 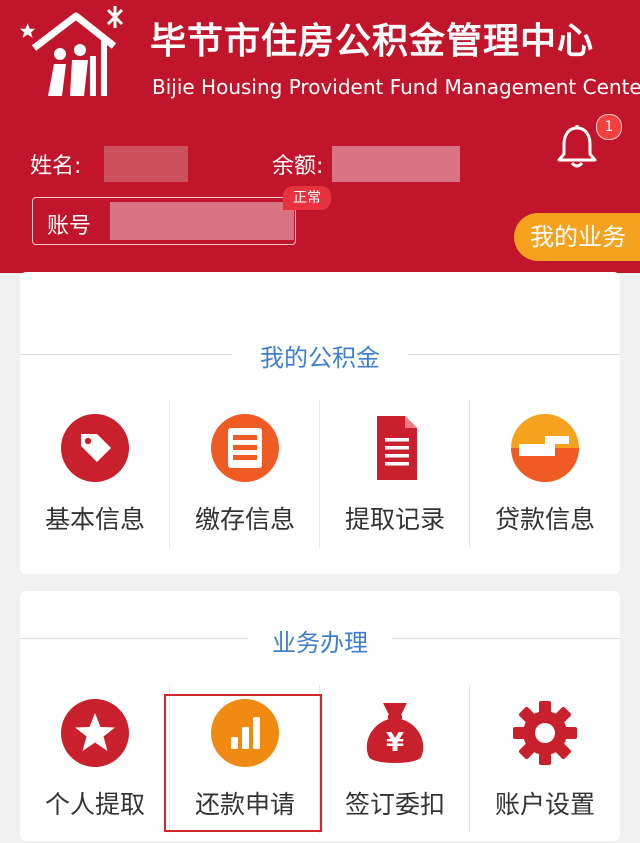 I want to click on item-label: 提取记录, so click(x=394, y=519).